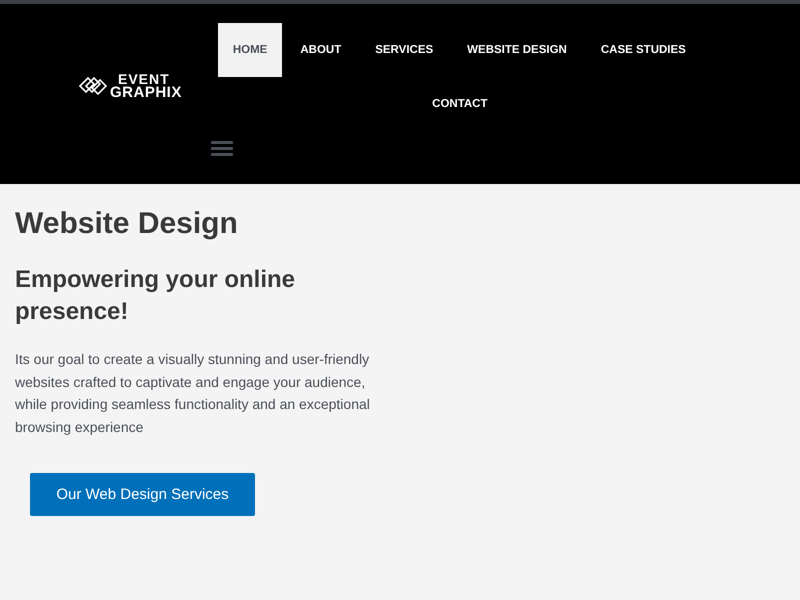  I want to click on logo: EVENT GRAPHIX, so click(130, 86).